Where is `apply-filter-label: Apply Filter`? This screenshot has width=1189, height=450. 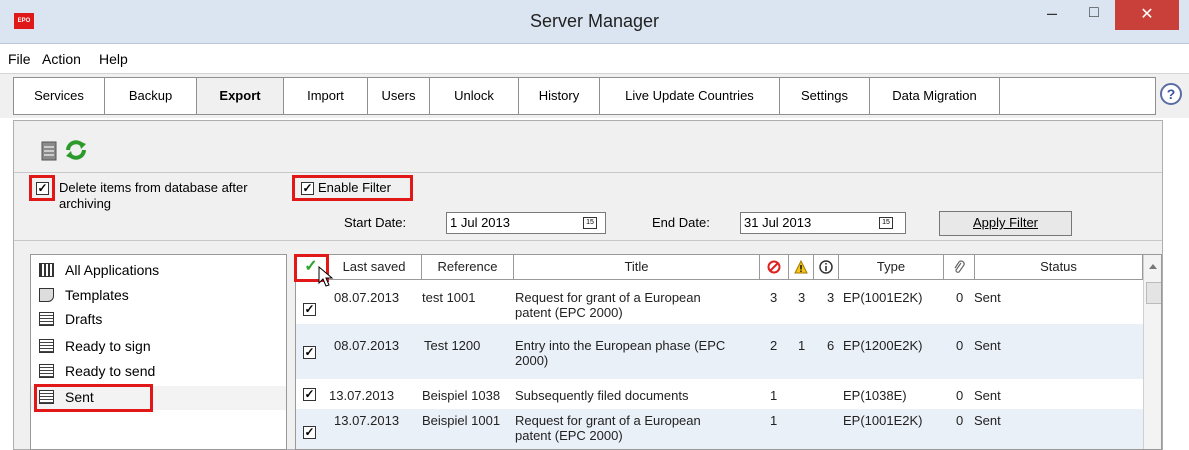
apply-filter-label: Apply Filter is located at coordinates (1005, 222).